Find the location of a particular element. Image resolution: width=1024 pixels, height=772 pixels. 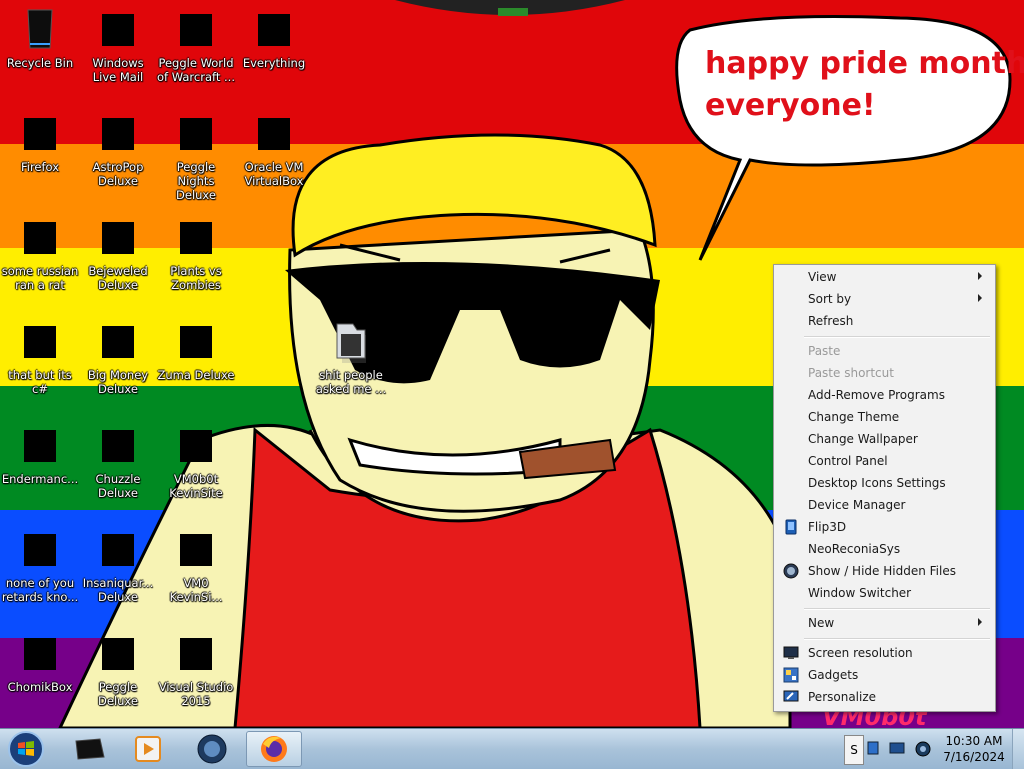

menu-item-flip3d: Flip3D is located at coordinates (883, 527).